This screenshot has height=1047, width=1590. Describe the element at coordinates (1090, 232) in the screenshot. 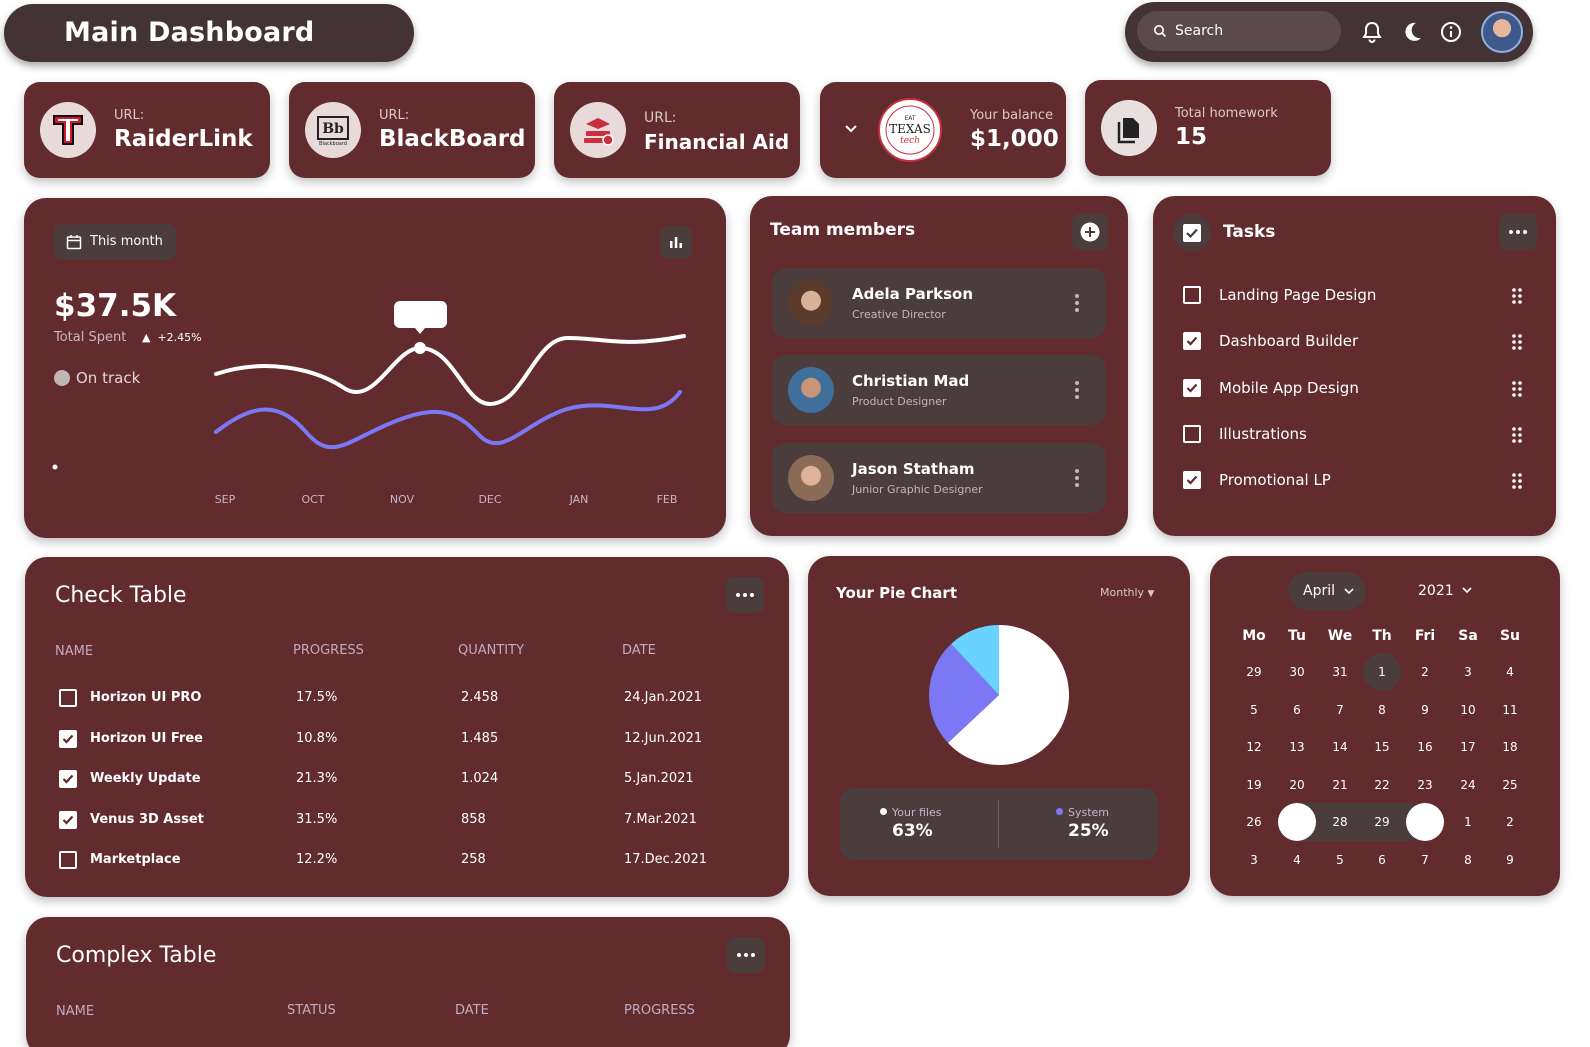

I see `add-member-button` at that location.